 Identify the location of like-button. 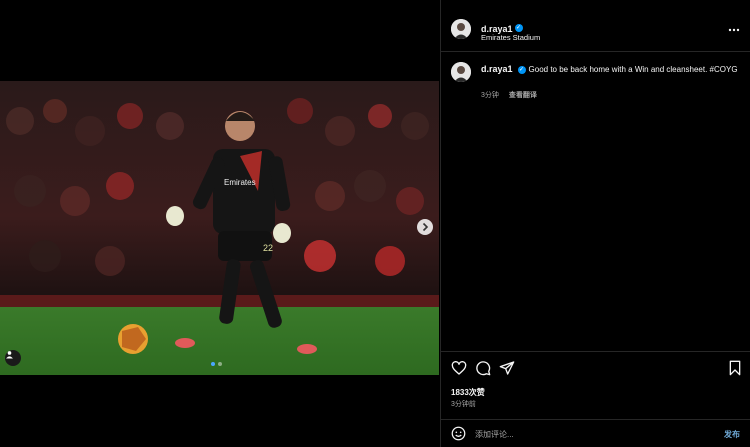
(459, 370).